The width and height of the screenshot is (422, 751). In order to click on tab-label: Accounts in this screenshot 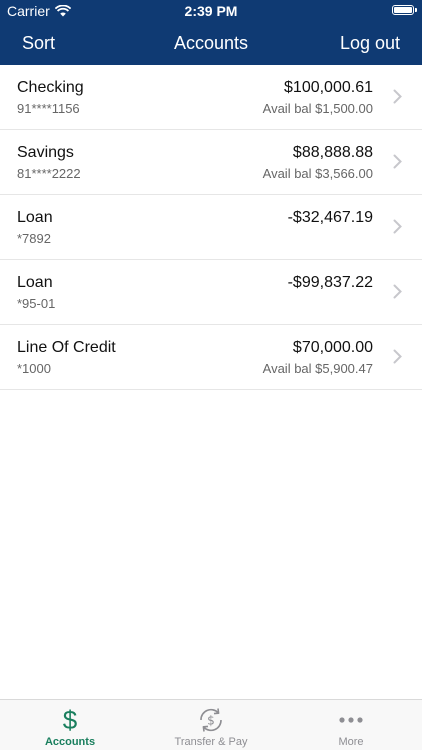, I will do `click(70, 742)`.